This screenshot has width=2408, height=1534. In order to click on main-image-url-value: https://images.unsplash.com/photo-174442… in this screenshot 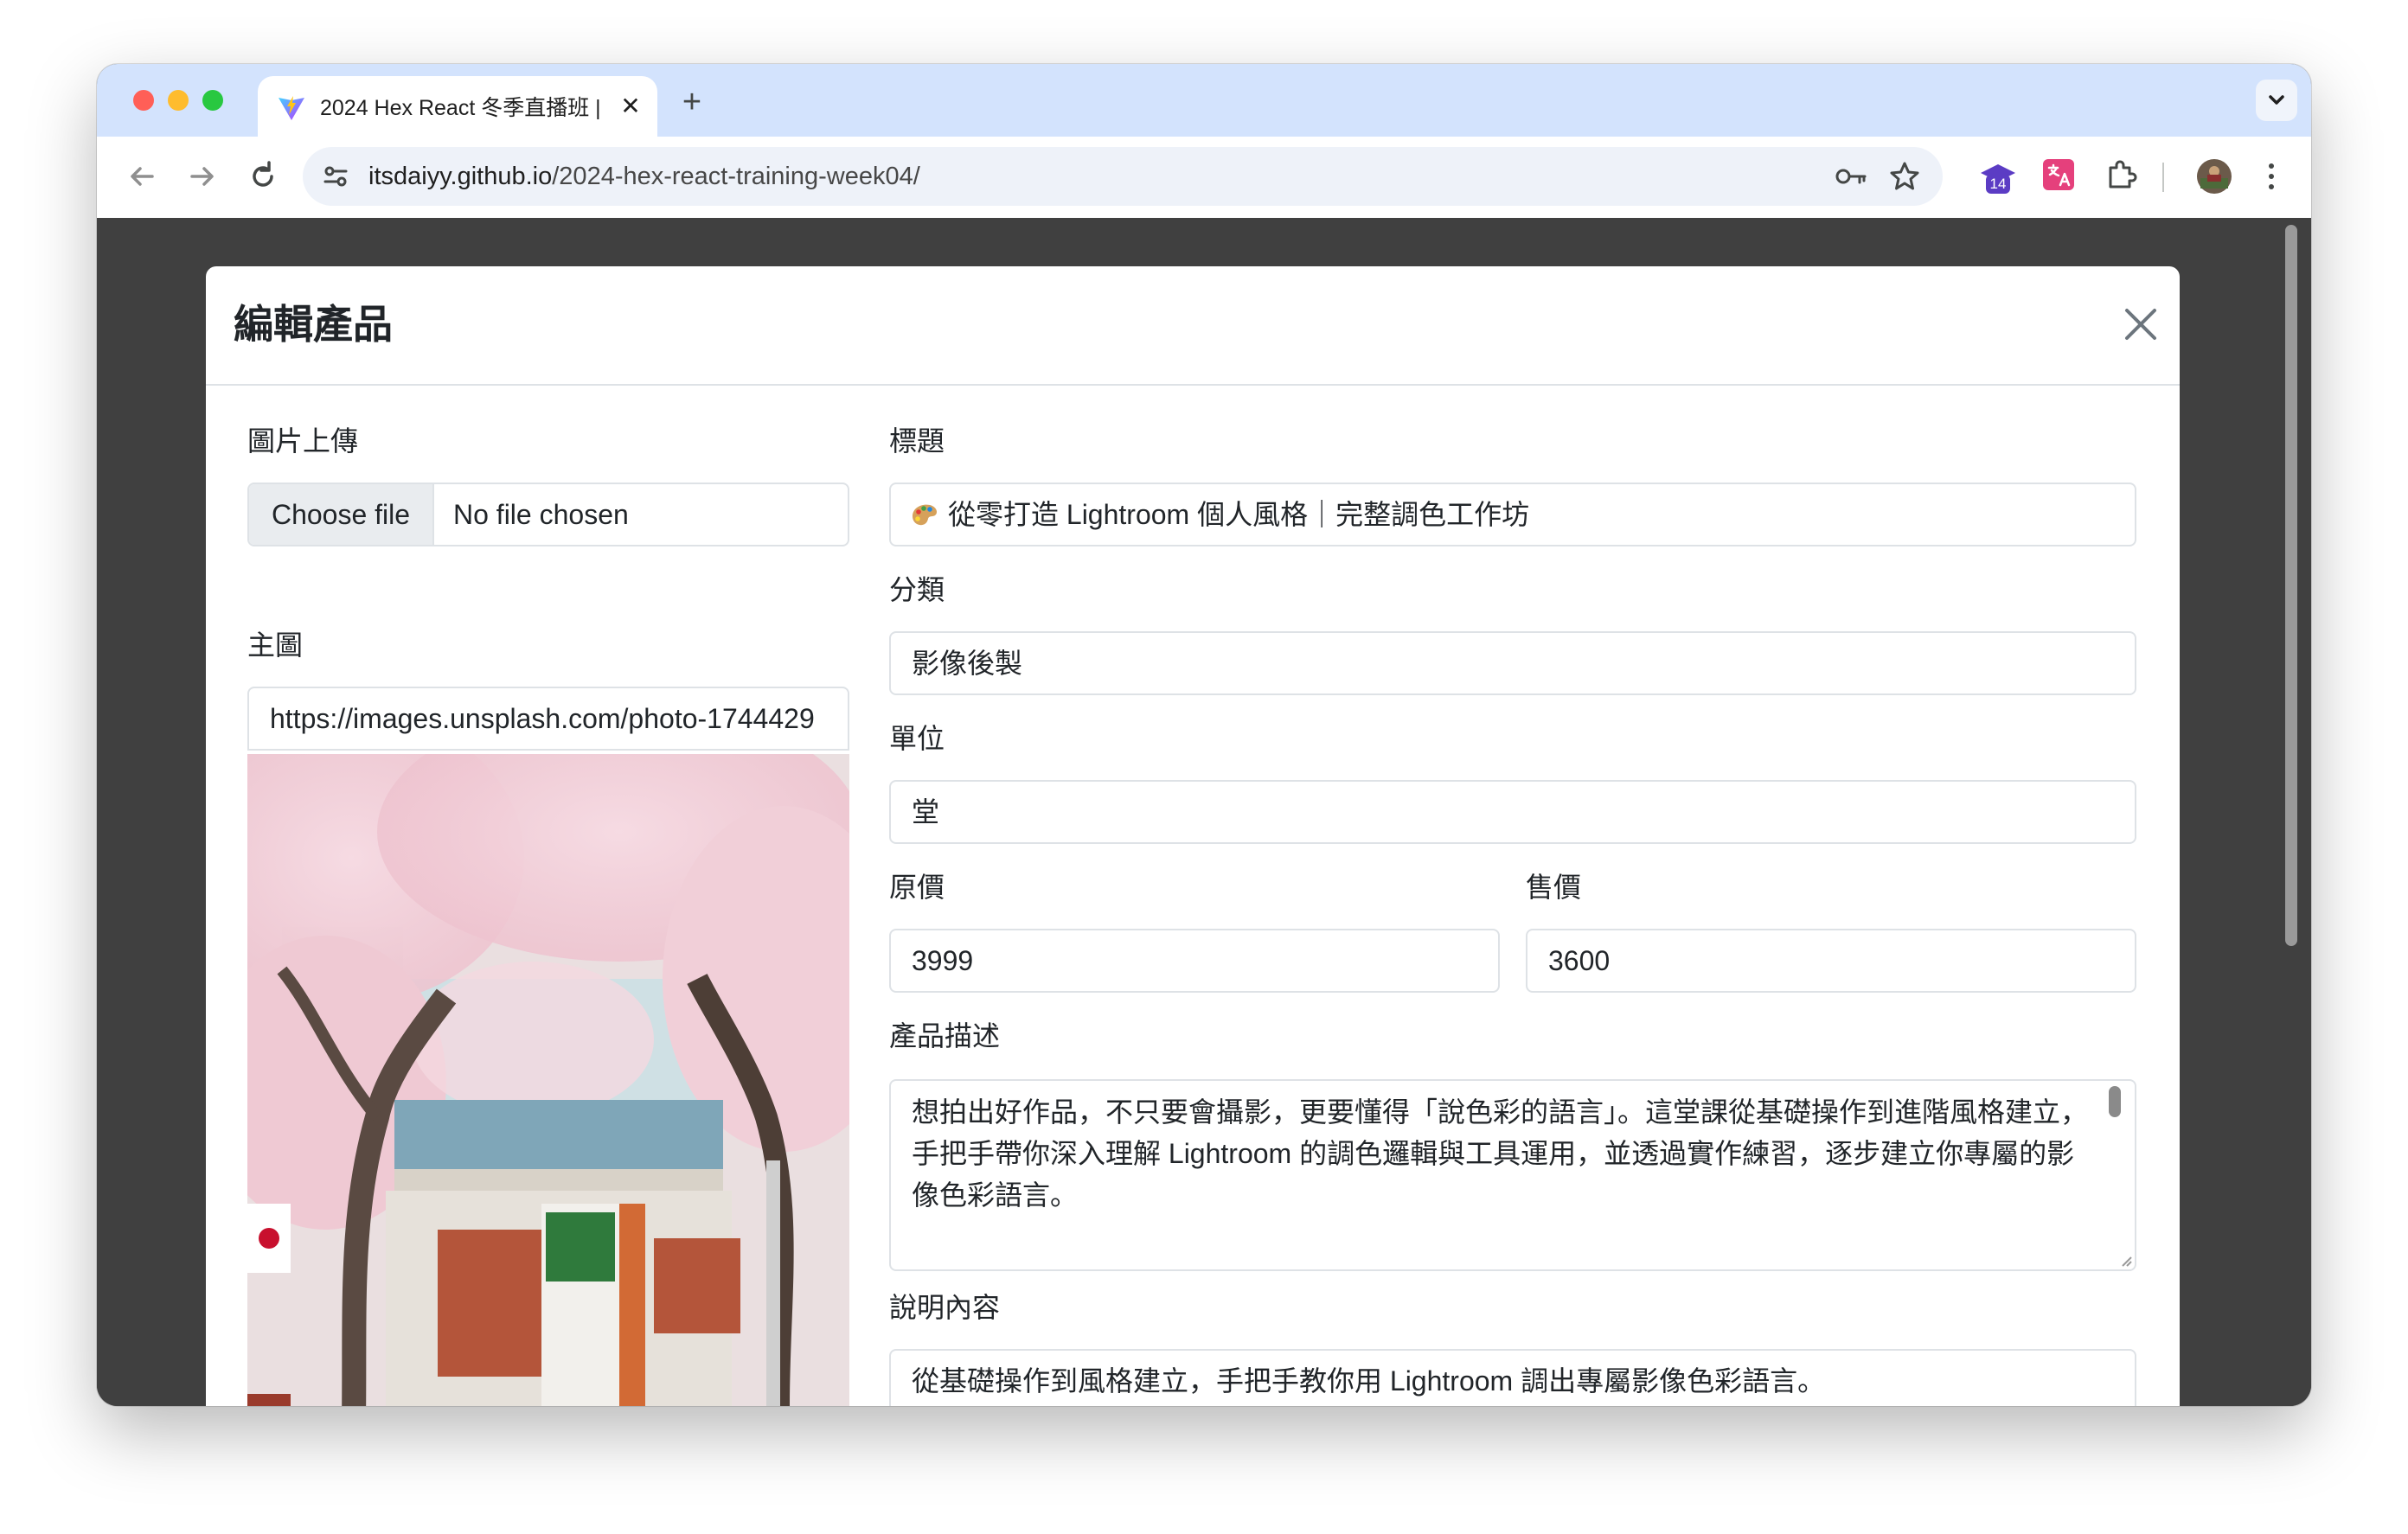, I will do `click(542, 718)`.